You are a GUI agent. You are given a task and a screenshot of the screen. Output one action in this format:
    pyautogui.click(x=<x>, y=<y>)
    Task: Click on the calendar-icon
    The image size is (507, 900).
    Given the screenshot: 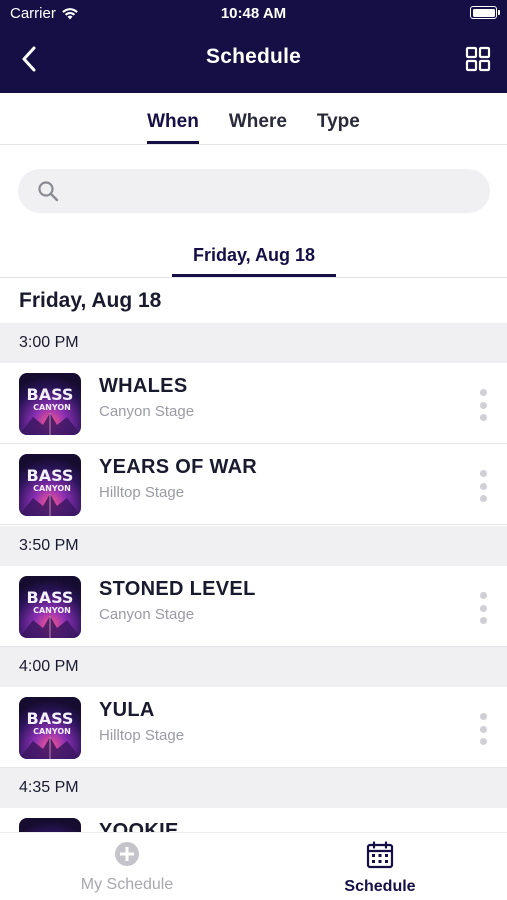 What is the action you would take?
    pyautogui.click(x=380, y=855)
    